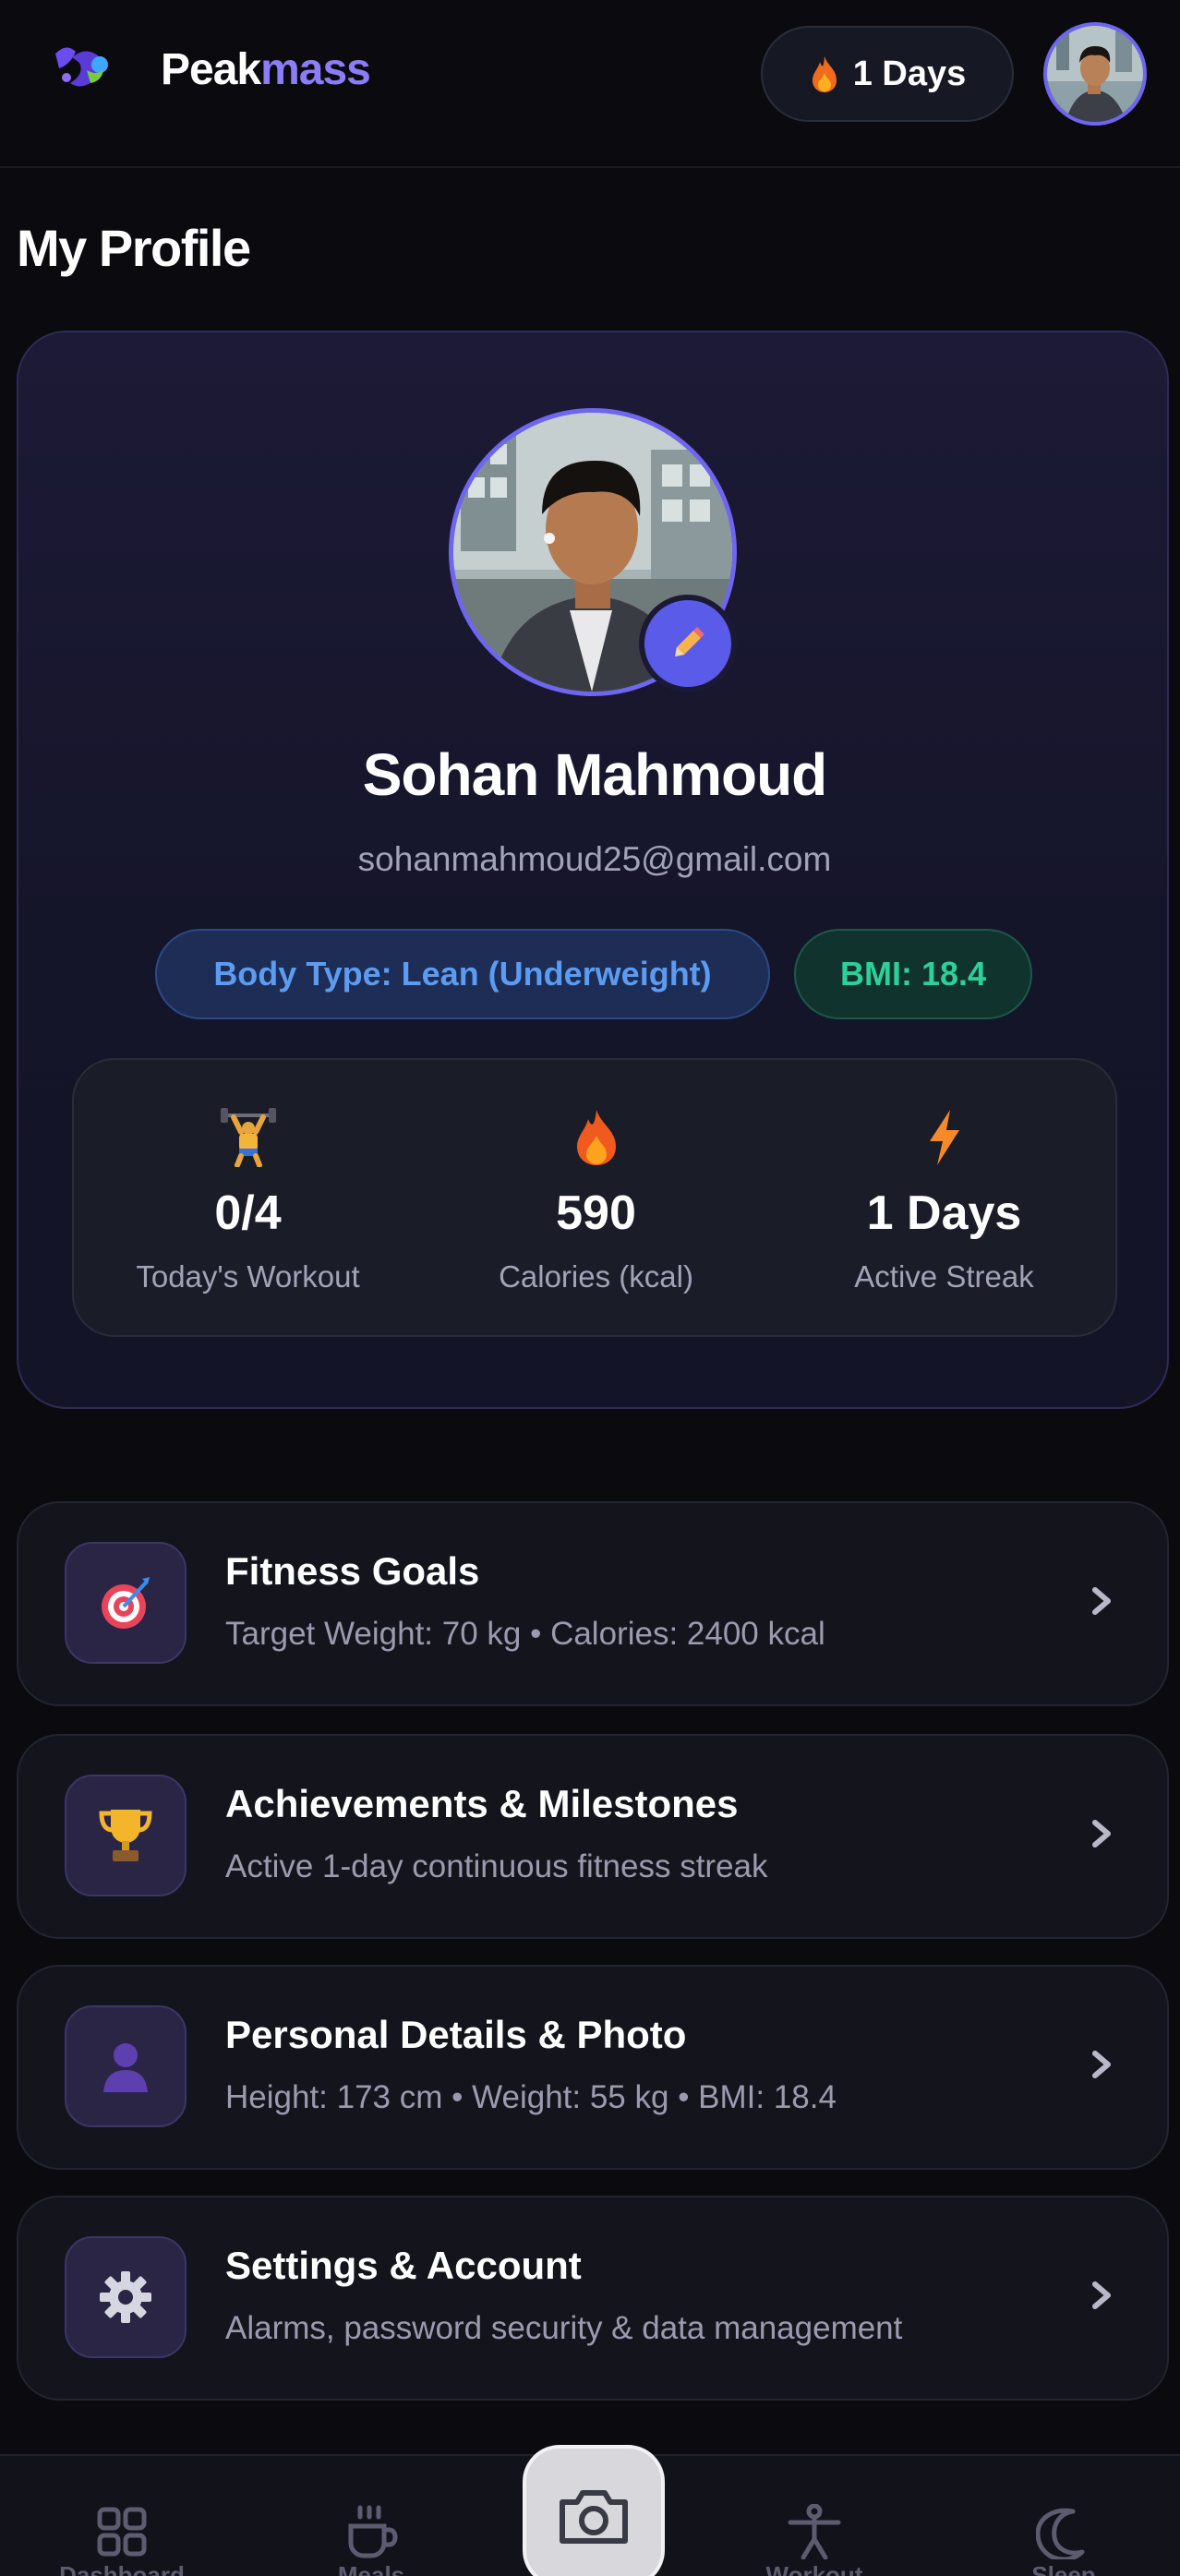 The height and width of the screenshot is (2576, 1180). Describe the element at coordinates (1095, 74) in the screenshot. I see `header-avatar` at that location.